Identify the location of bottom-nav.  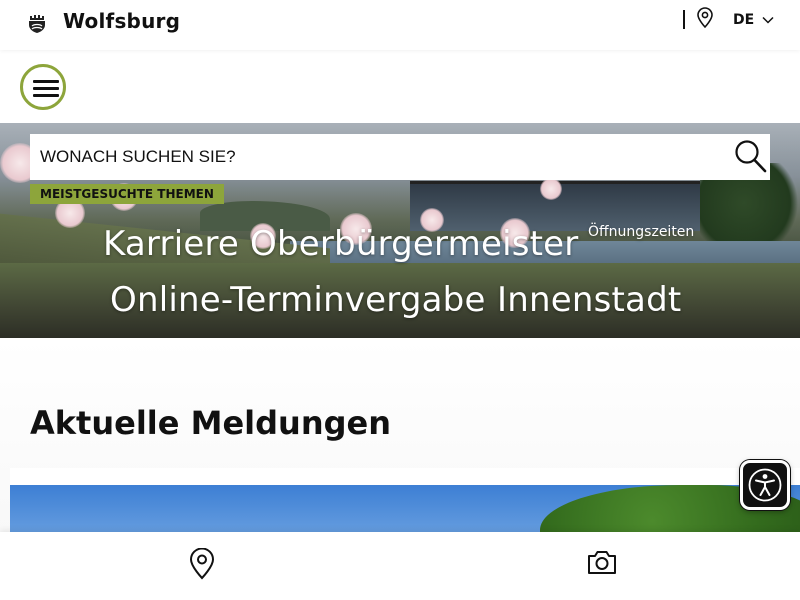
(400, 566).